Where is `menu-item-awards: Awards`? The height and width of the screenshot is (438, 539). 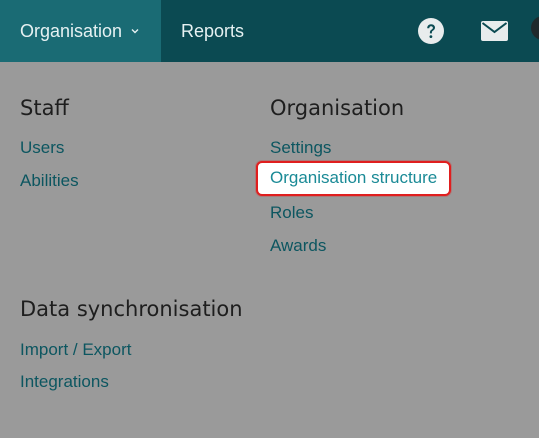 menu-item-awards: Awards is located at coordinates (298, 246).